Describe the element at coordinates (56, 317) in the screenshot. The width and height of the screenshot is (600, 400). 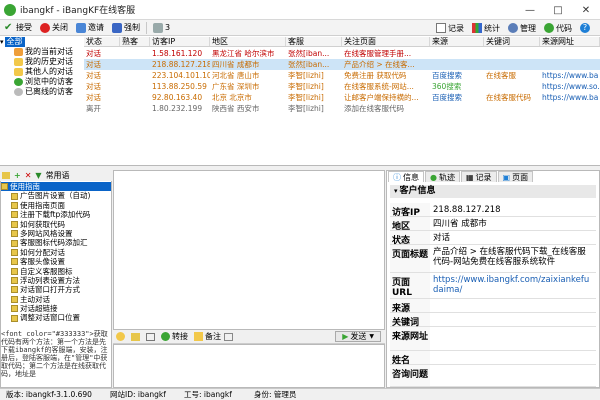
I see `list-item: 调整对话窗口位置` at that location.